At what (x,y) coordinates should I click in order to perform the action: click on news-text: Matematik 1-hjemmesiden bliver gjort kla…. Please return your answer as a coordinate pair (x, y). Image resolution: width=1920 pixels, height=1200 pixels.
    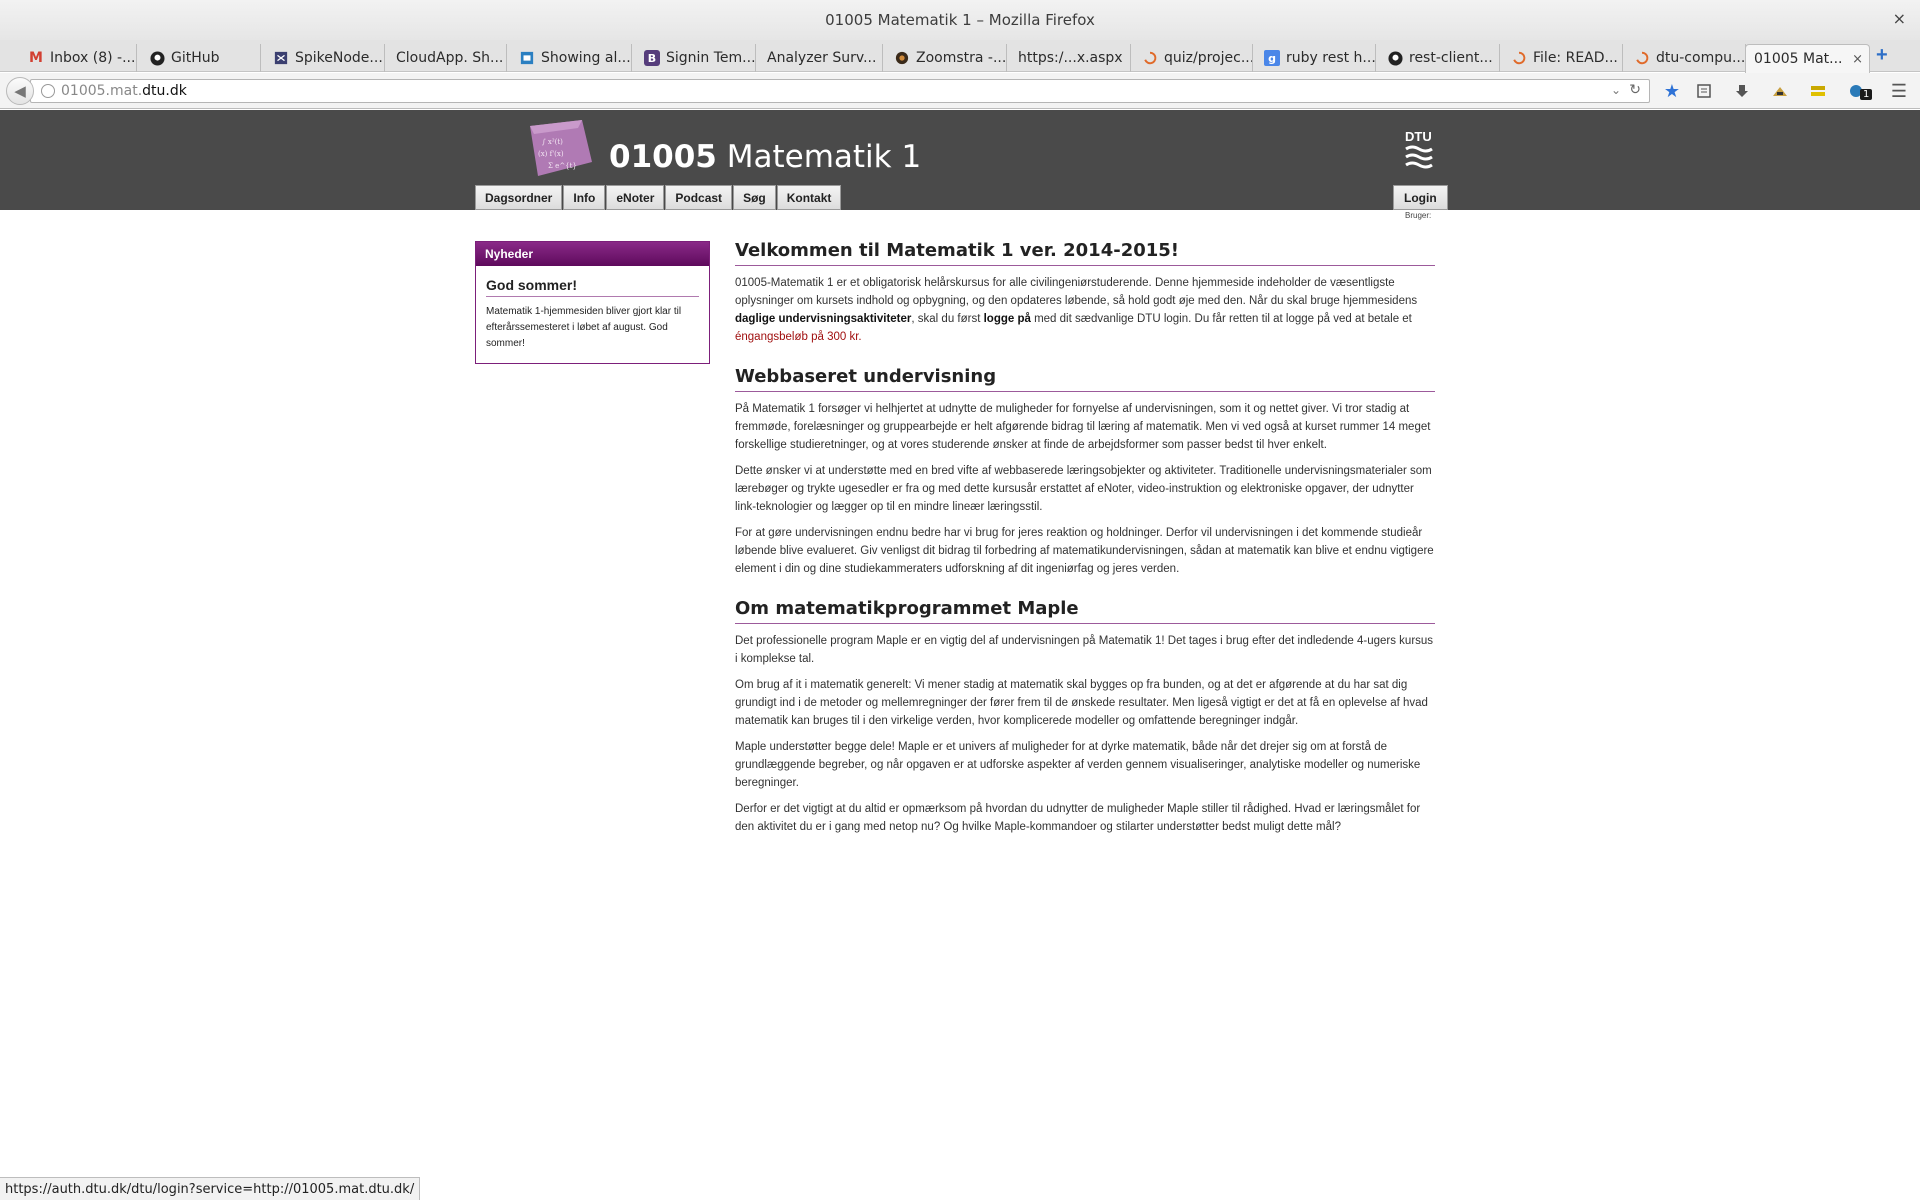
    Looking at the image, I should click on (584, 327).